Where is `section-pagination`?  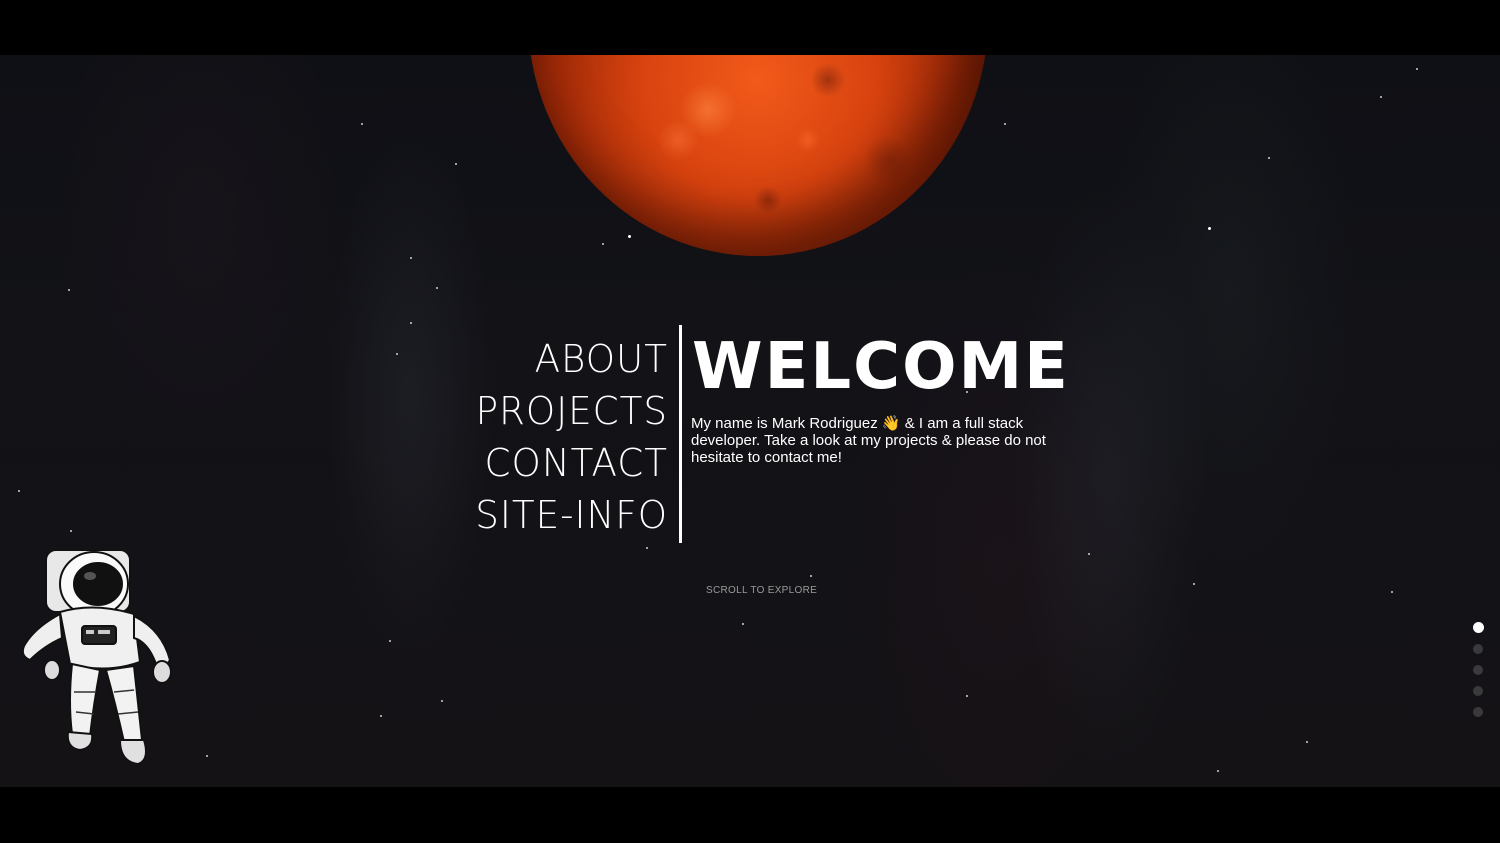
section-pagination is located at coordinates (1479, 675).